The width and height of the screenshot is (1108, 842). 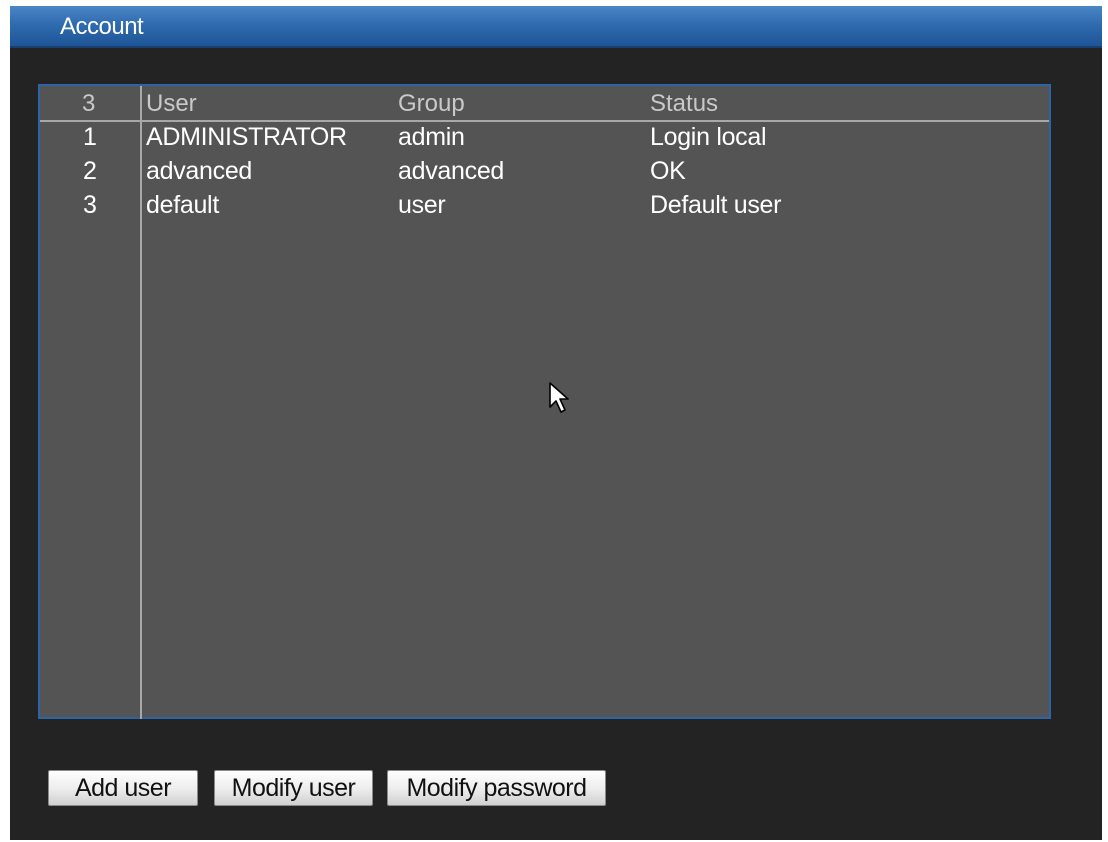 What do you see at coordinates (123, 788) in the screenshot?
I see `add-user-button: Add user` at bounding box center [123, 788].